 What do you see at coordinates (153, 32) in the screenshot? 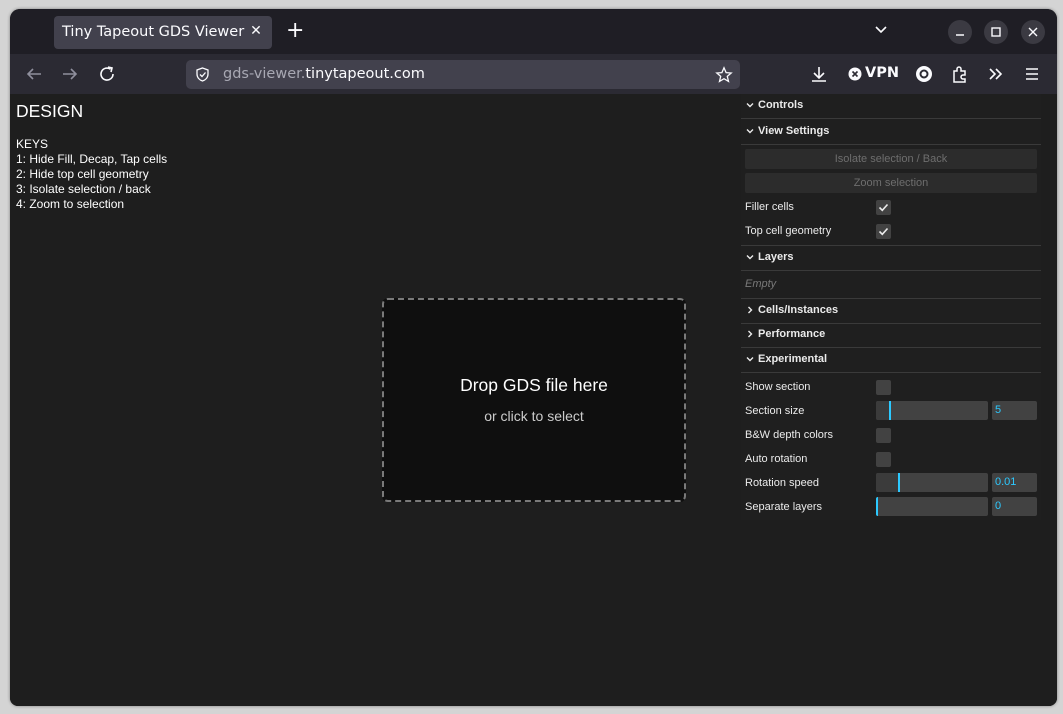
I see `tab-title: Tiny Tapeout GDS Viewer` at bounding box center [153, 32].